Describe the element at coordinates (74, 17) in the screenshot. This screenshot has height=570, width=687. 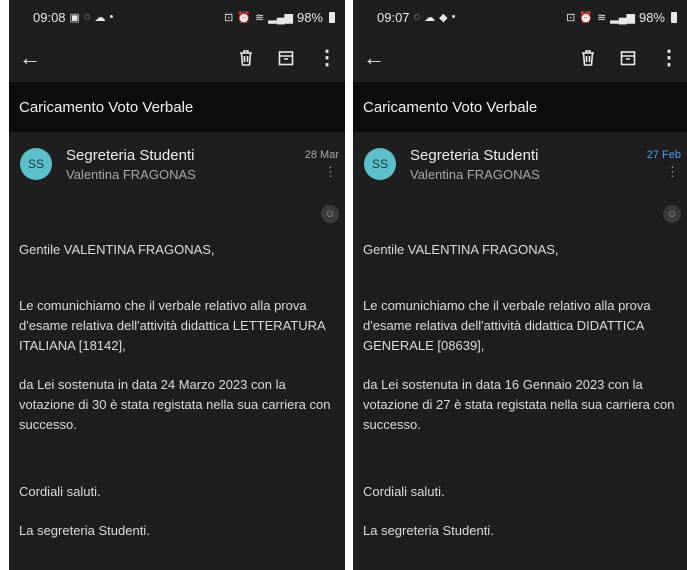
I see `gallery-notification-icon: ▣` at that location.